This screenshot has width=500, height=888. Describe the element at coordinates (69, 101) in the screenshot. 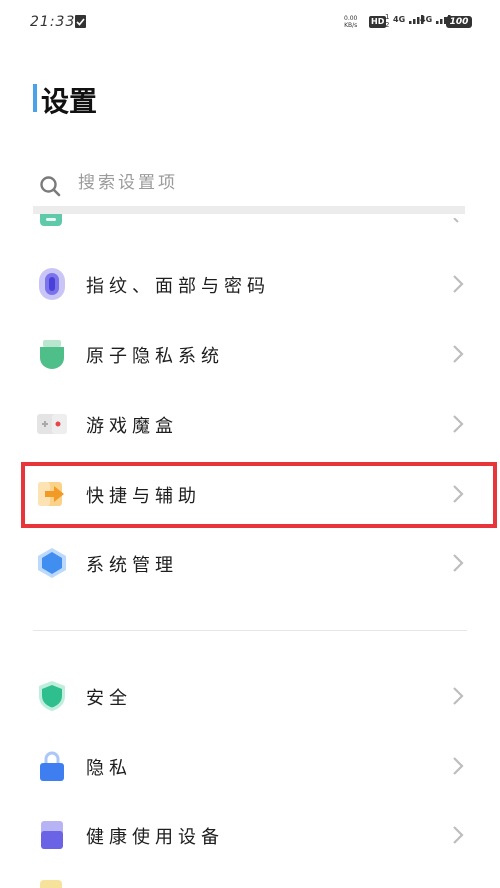

I see `page-title: 设置` at that location.